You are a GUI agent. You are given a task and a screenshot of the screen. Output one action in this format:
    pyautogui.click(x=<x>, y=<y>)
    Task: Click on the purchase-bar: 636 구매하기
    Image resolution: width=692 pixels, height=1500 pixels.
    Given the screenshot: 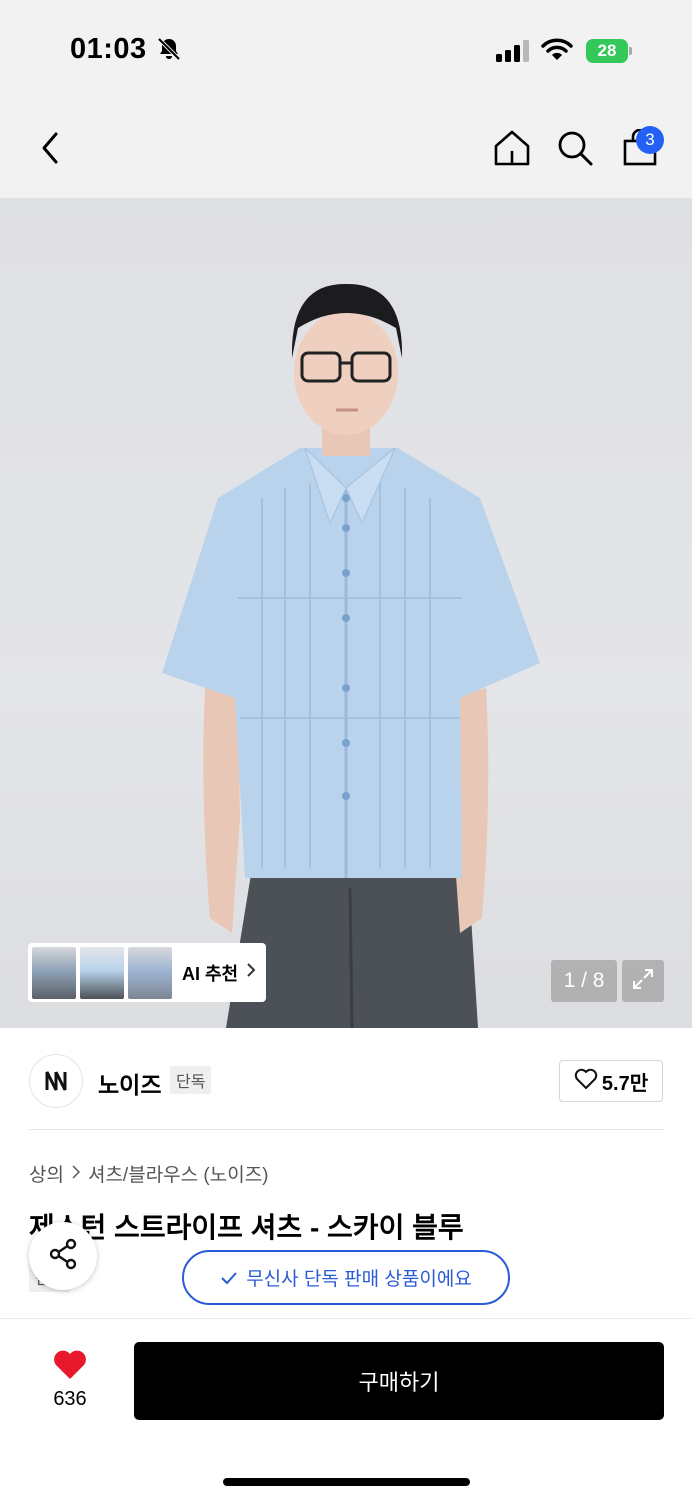 What is the action you would take?
    pyautogui.click(x=346, y=1409)
    